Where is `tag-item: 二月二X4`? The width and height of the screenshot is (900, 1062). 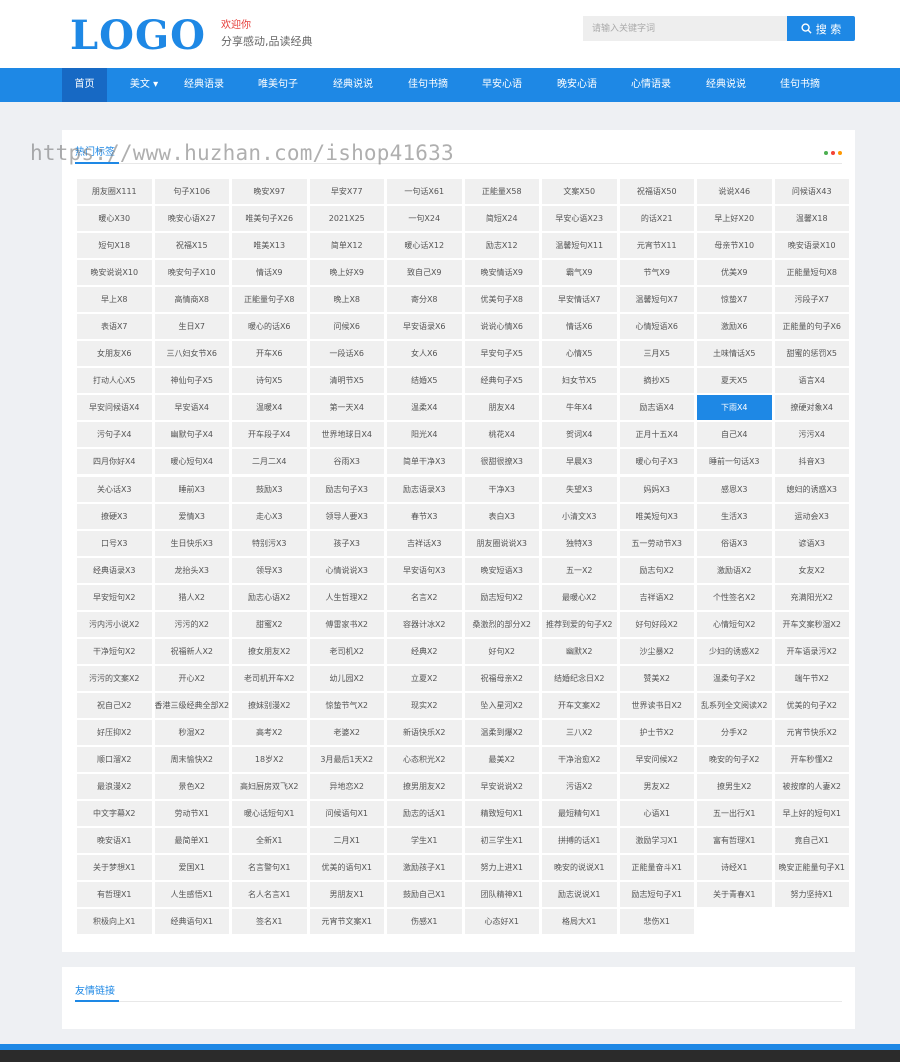
tag-item: 二月二X4 is located at coordinates (269, 462).